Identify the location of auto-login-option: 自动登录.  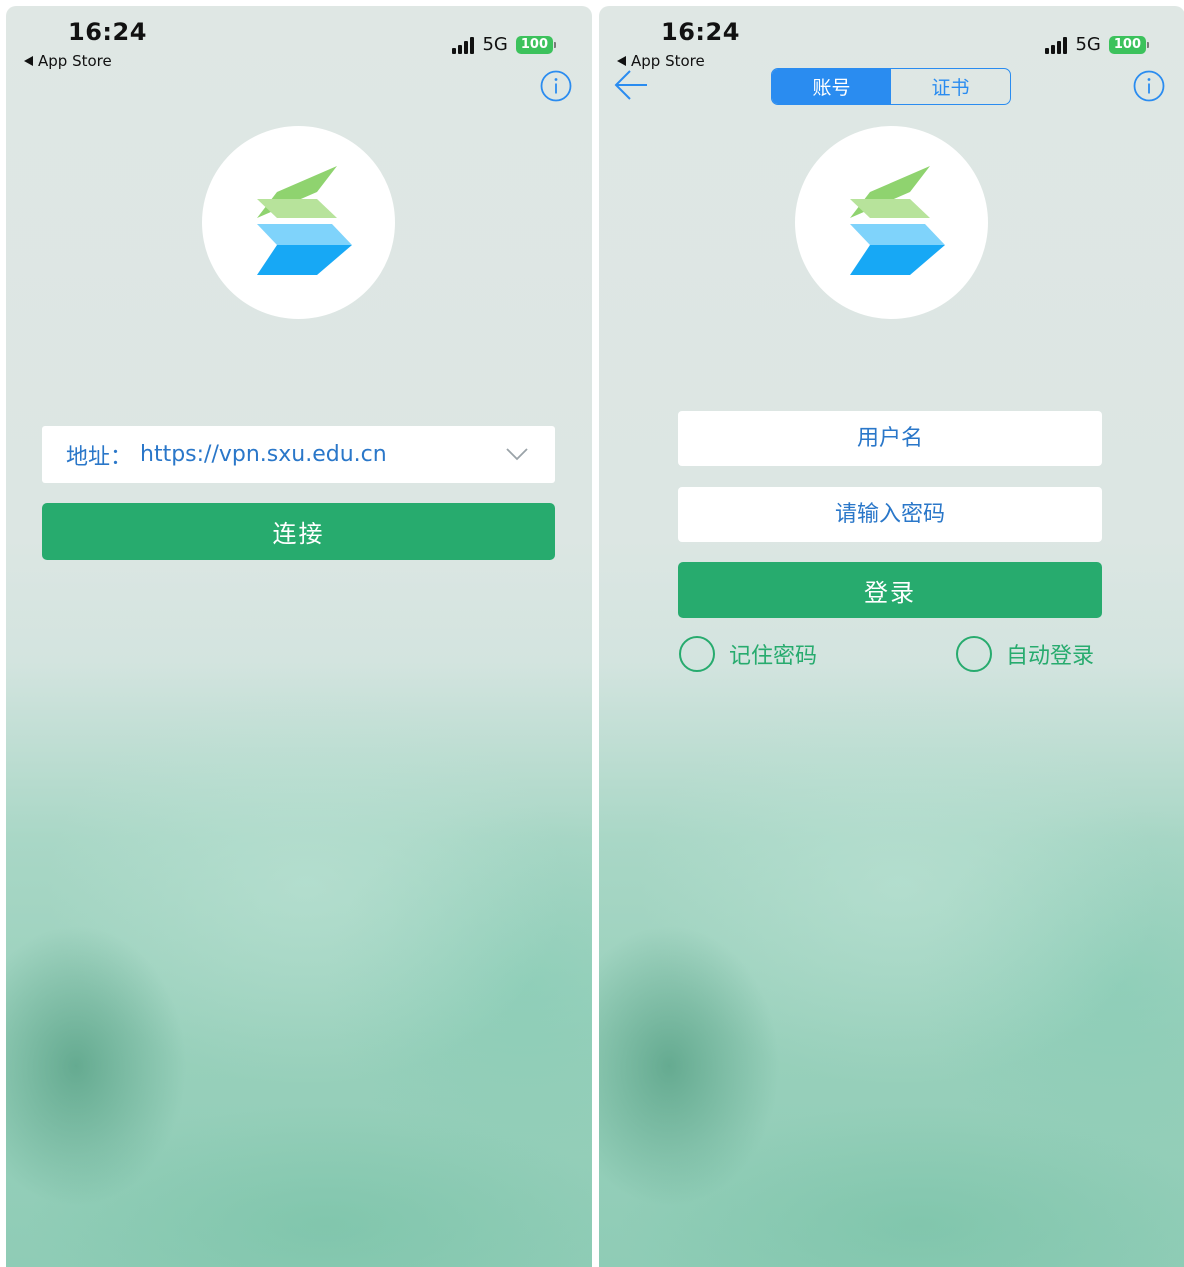
(1025, 654).